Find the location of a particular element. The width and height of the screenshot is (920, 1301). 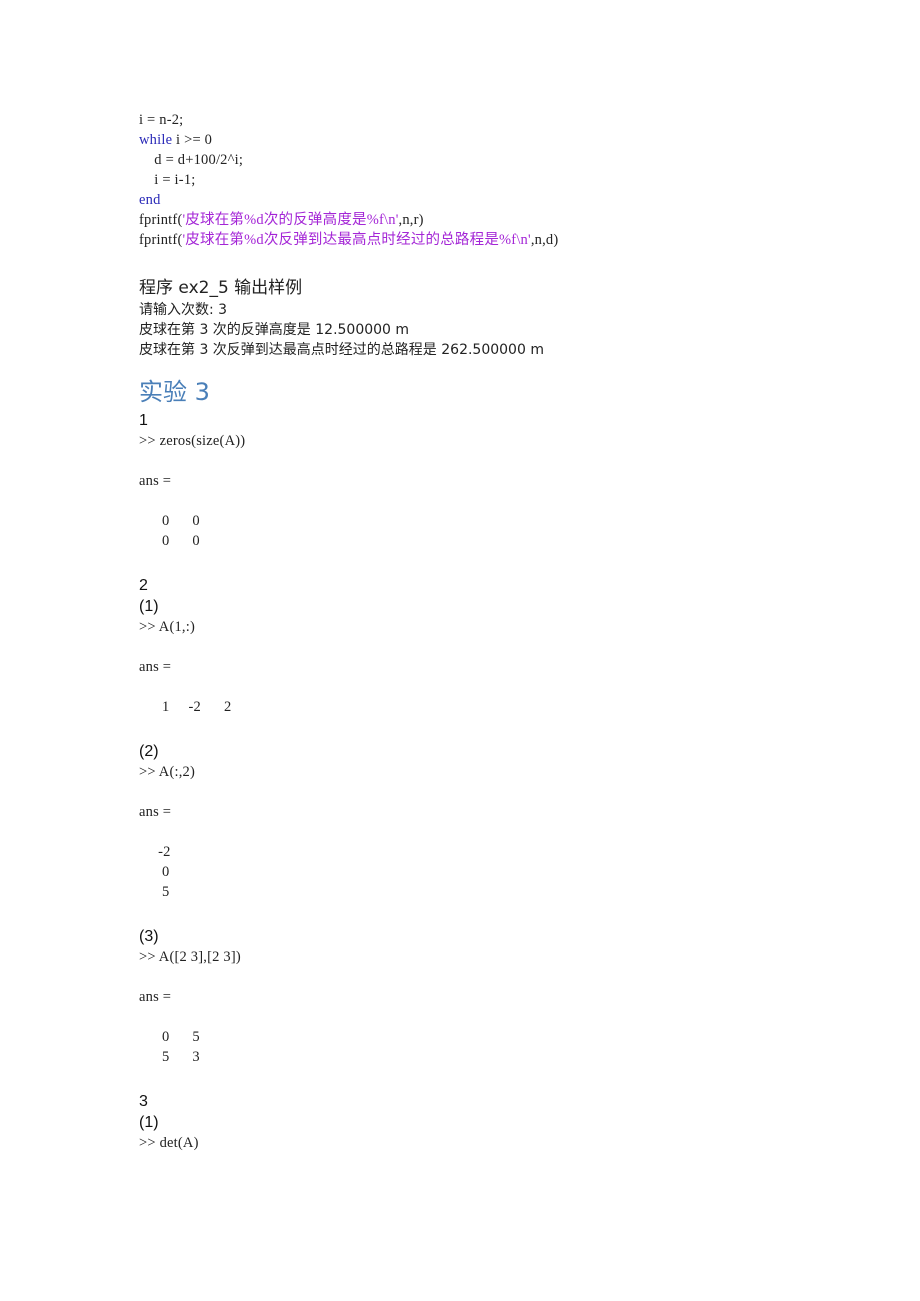

question-number: 2 is located at coordinates (143, 585).